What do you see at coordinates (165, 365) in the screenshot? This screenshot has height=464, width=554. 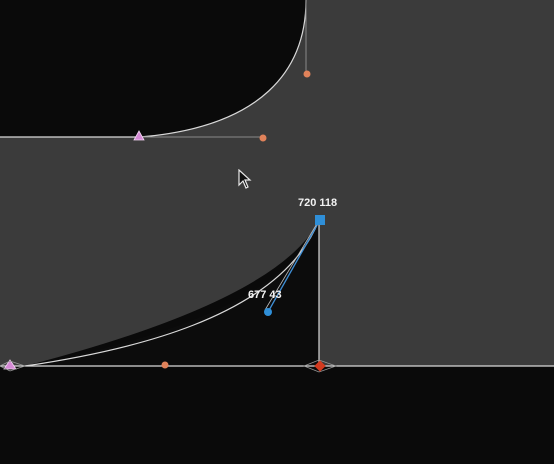 I see `bottom-offcurve-handle` at bounding box center [165, 365].